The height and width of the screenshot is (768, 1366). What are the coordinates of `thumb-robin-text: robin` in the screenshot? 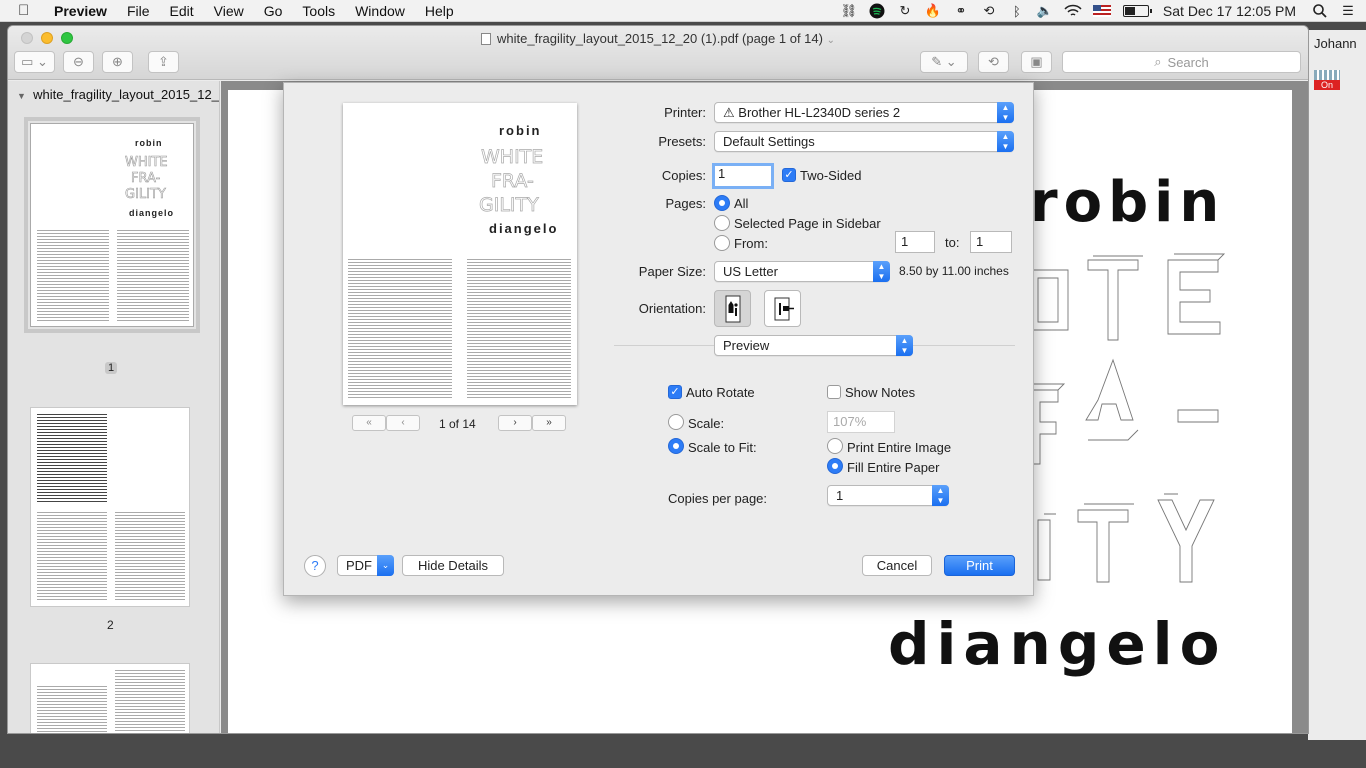 It's located at (149, 143).